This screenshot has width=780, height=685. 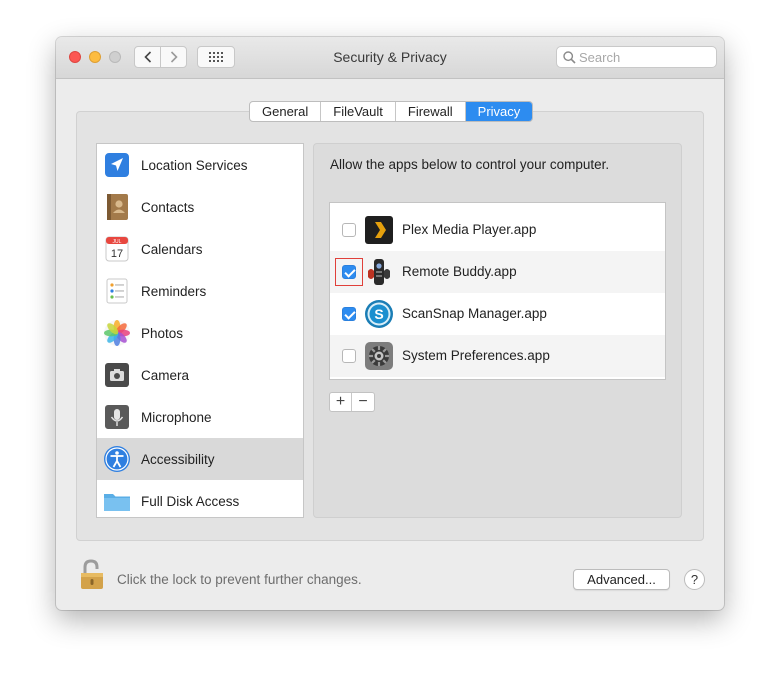 I want to click on add-remove-buttons: + −, so click(x=352, y=402).